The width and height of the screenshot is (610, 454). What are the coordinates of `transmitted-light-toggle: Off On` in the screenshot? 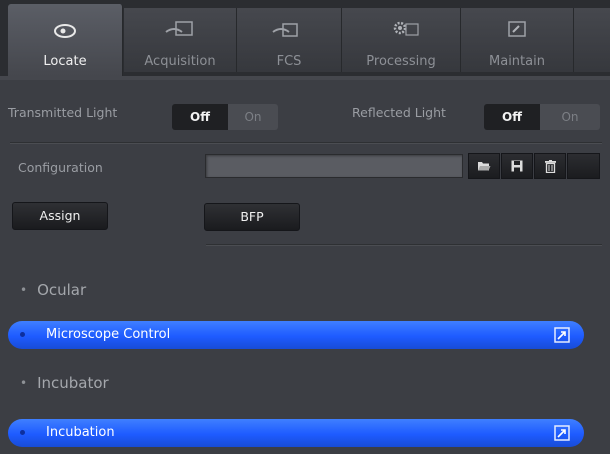 It's located at (225, 117).